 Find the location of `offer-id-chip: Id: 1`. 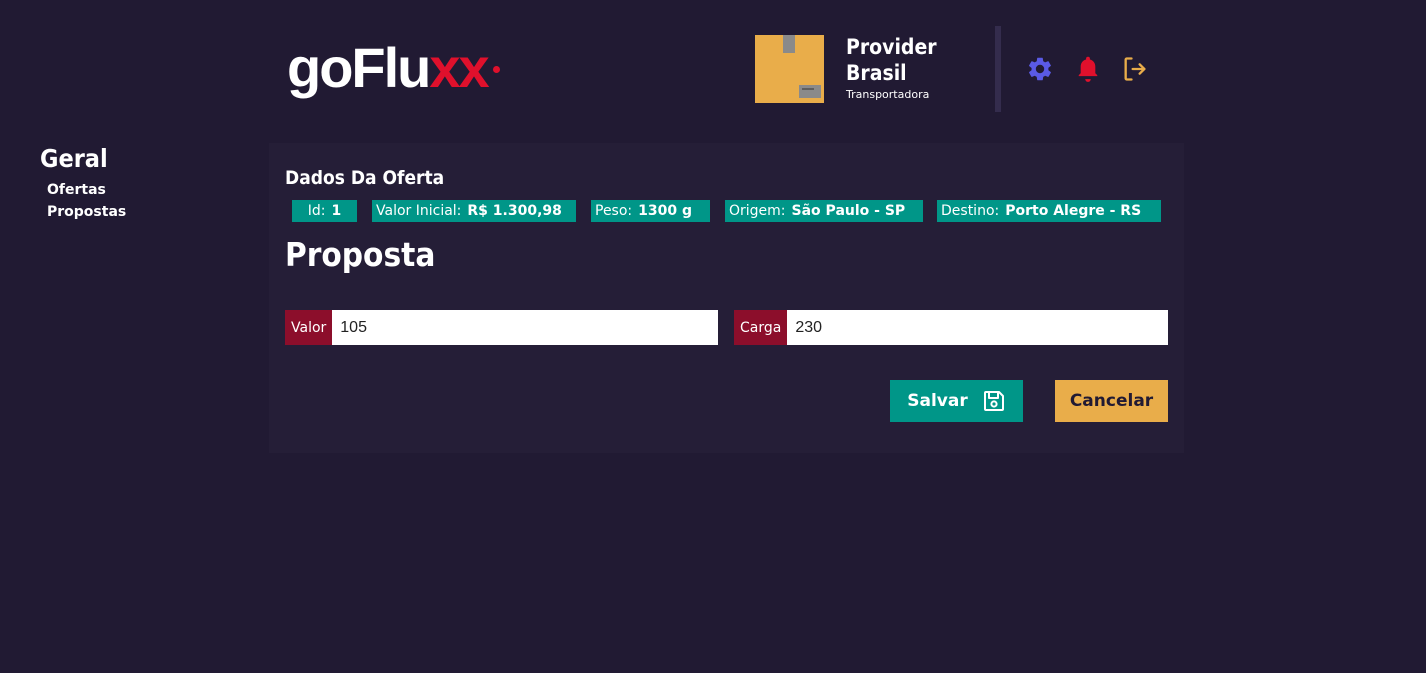

offer-id-chip: Id: 1 is located at coordinates (324, 211).